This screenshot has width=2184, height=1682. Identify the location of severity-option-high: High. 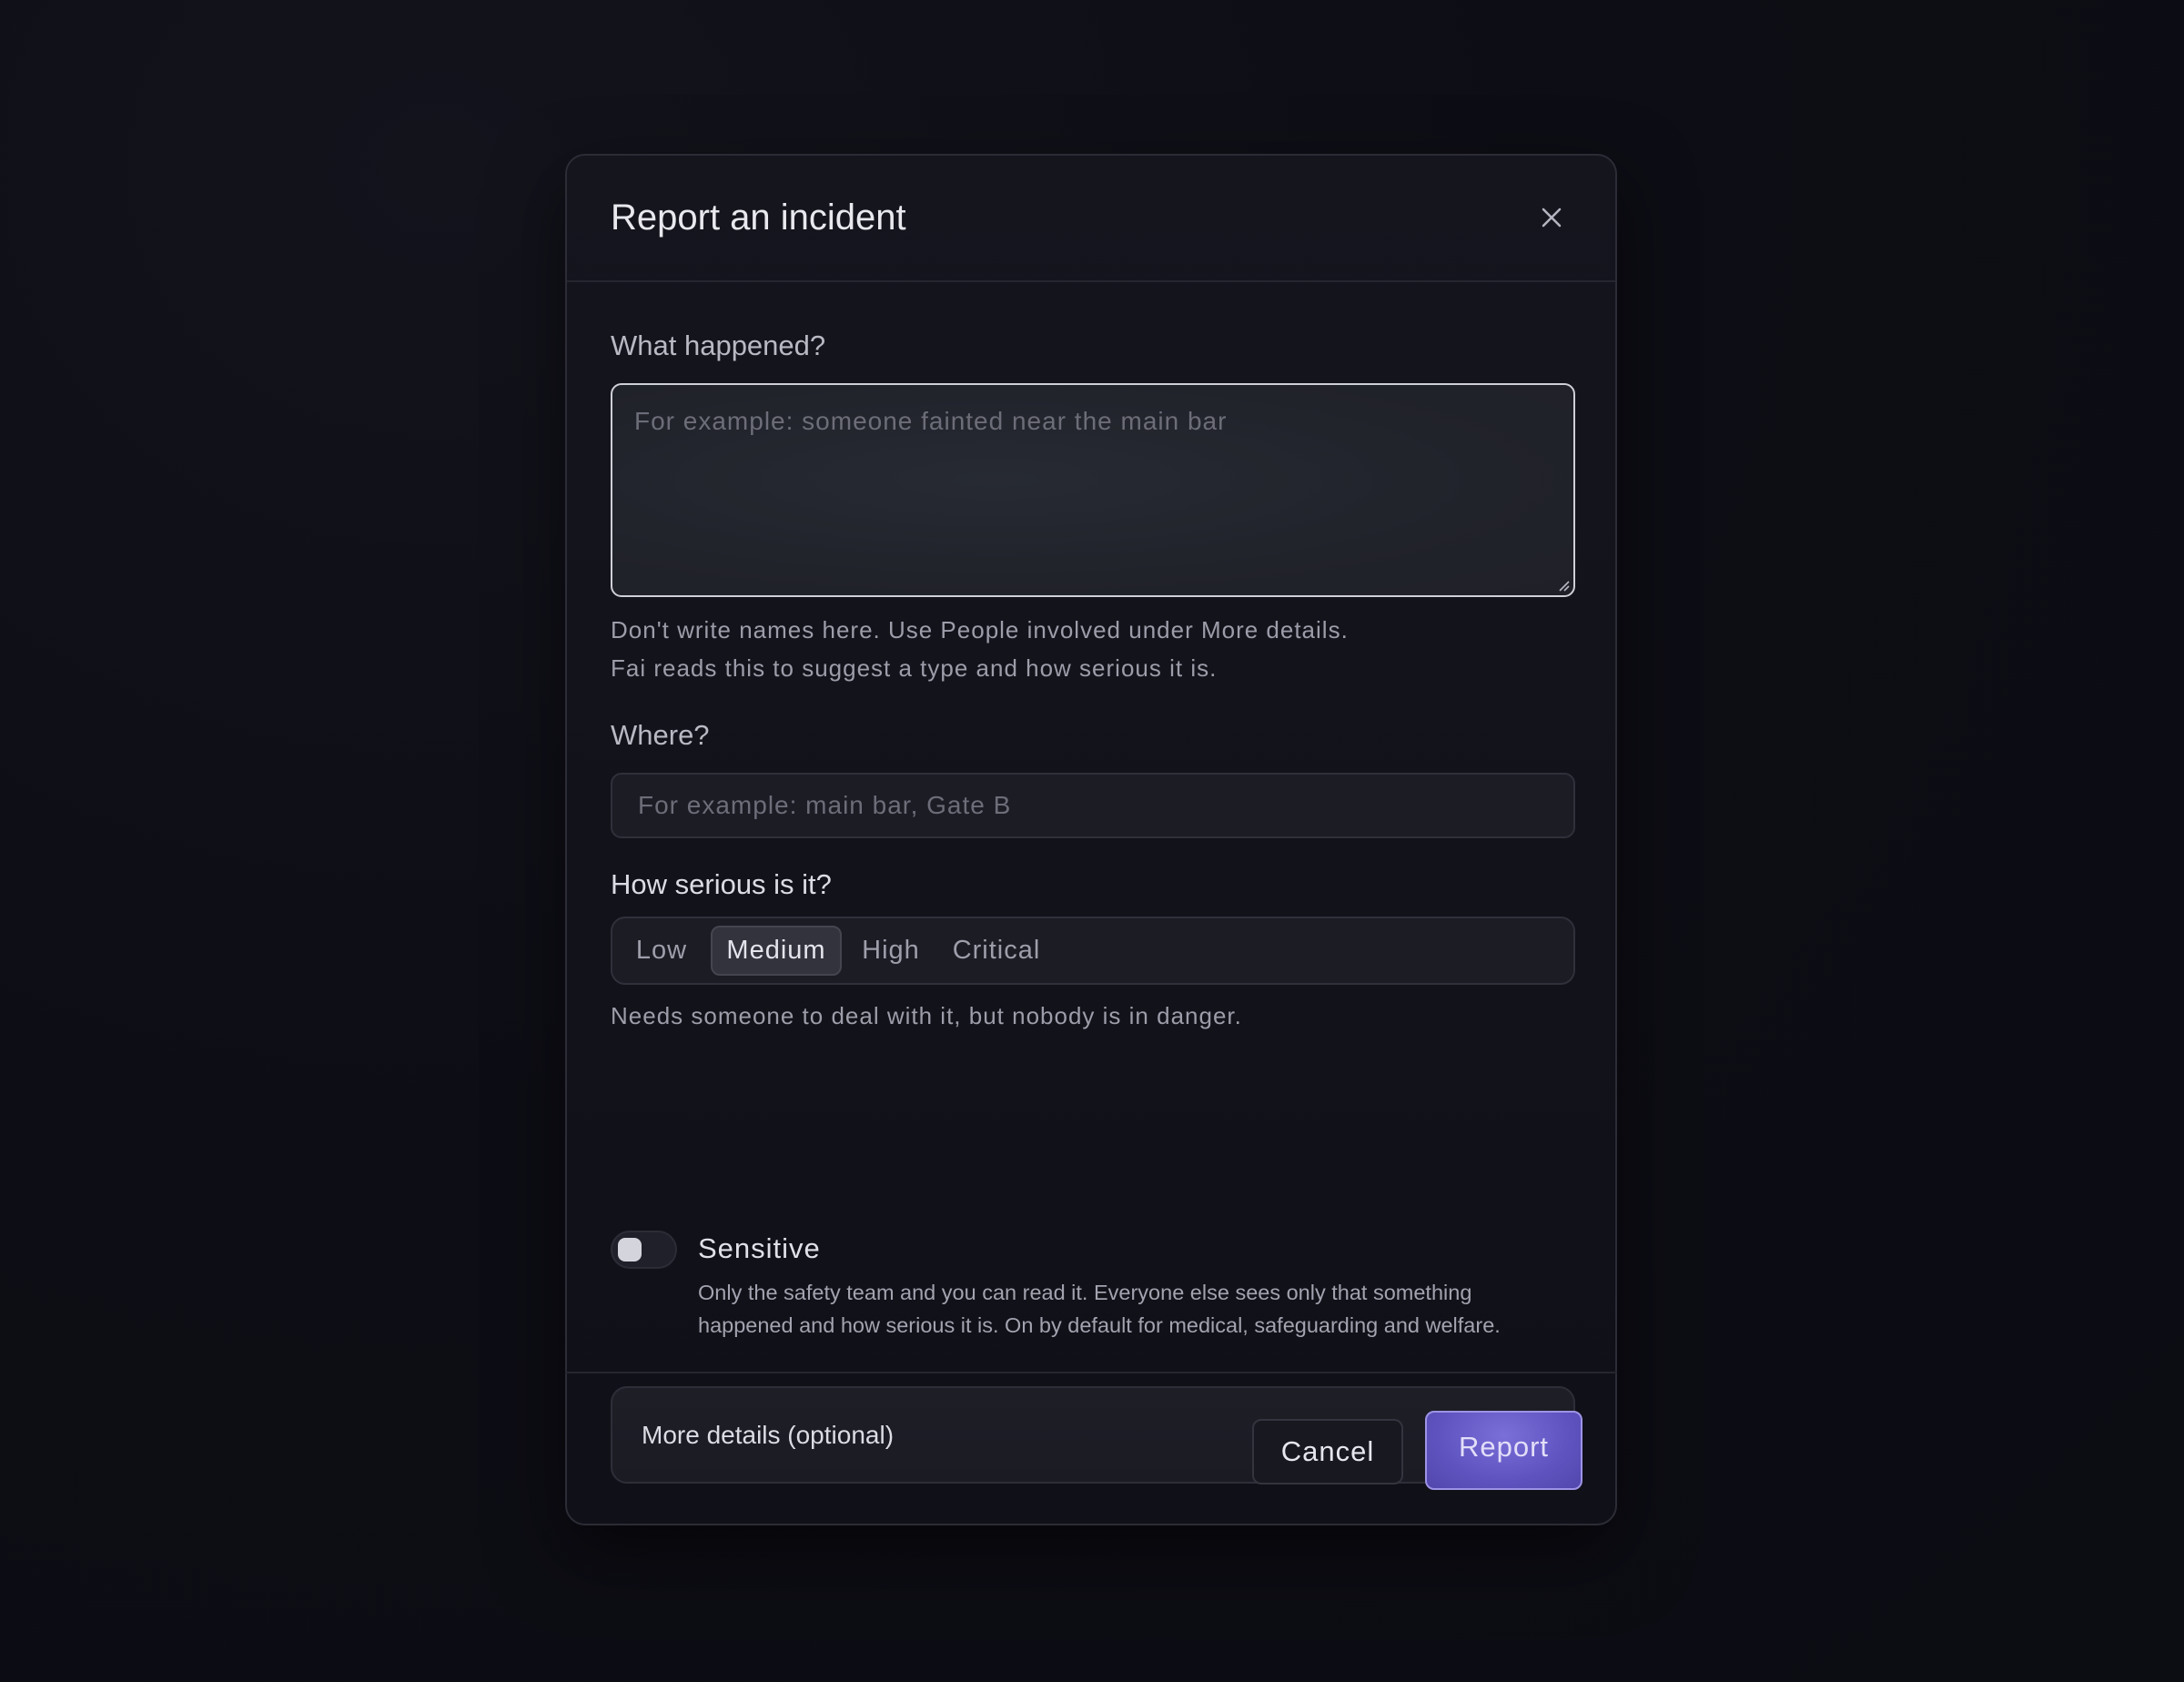
(891, 951).